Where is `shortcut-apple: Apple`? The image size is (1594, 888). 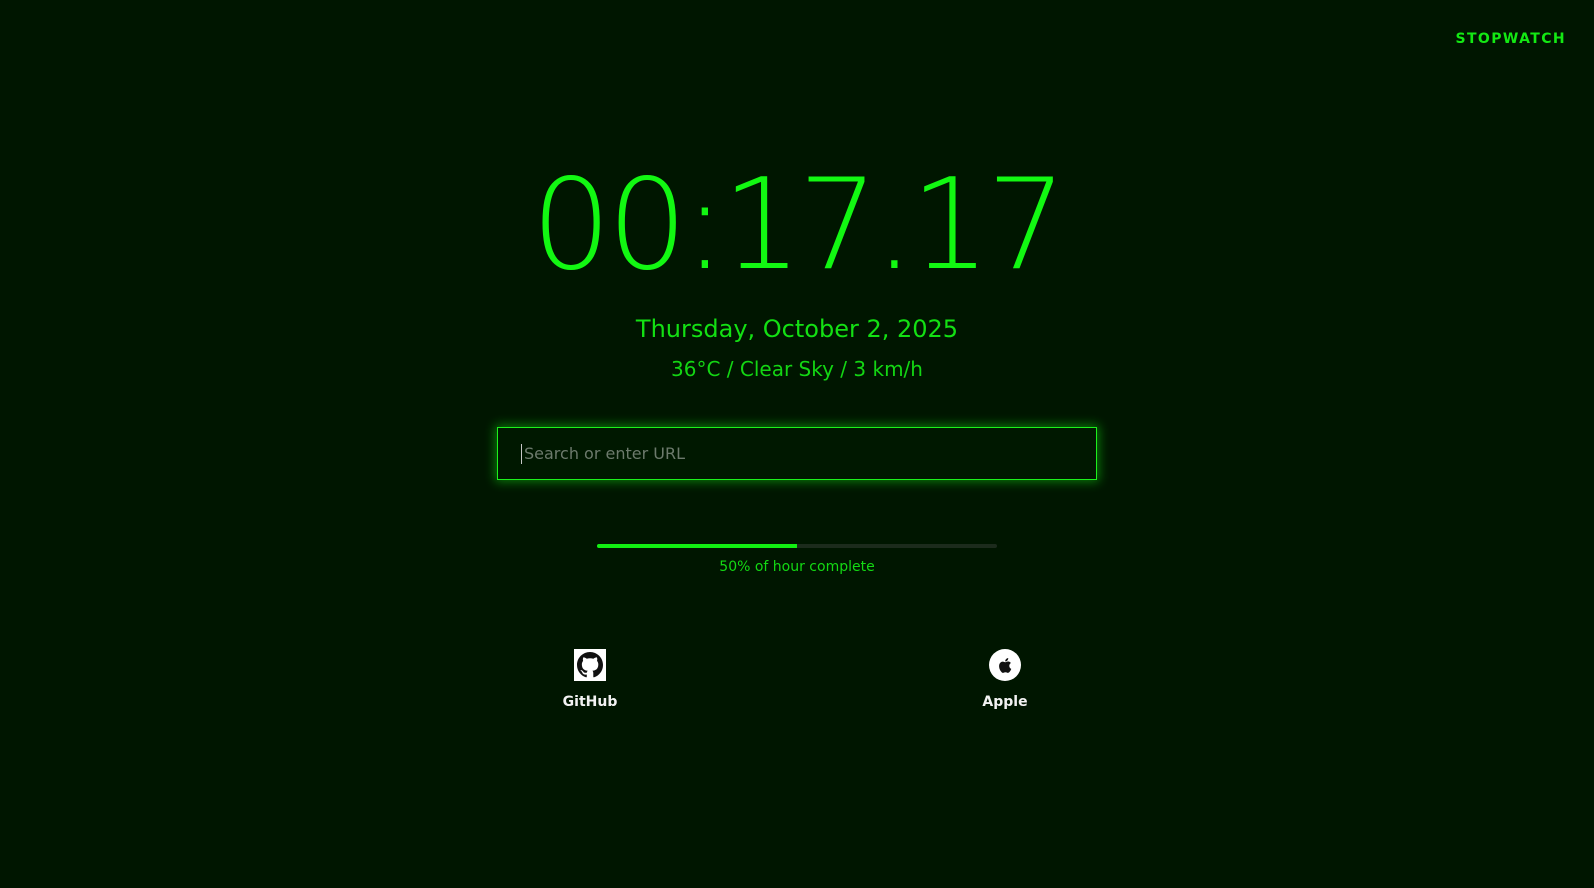 shortcut-apple: Apple is located at coordinates (1005, 679).